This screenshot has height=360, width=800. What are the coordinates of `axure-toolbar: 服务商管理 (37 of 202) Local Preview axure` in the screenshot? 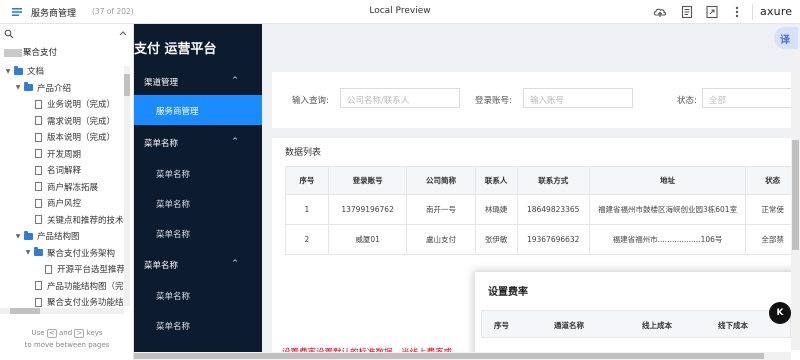 It's located at (400, 12).